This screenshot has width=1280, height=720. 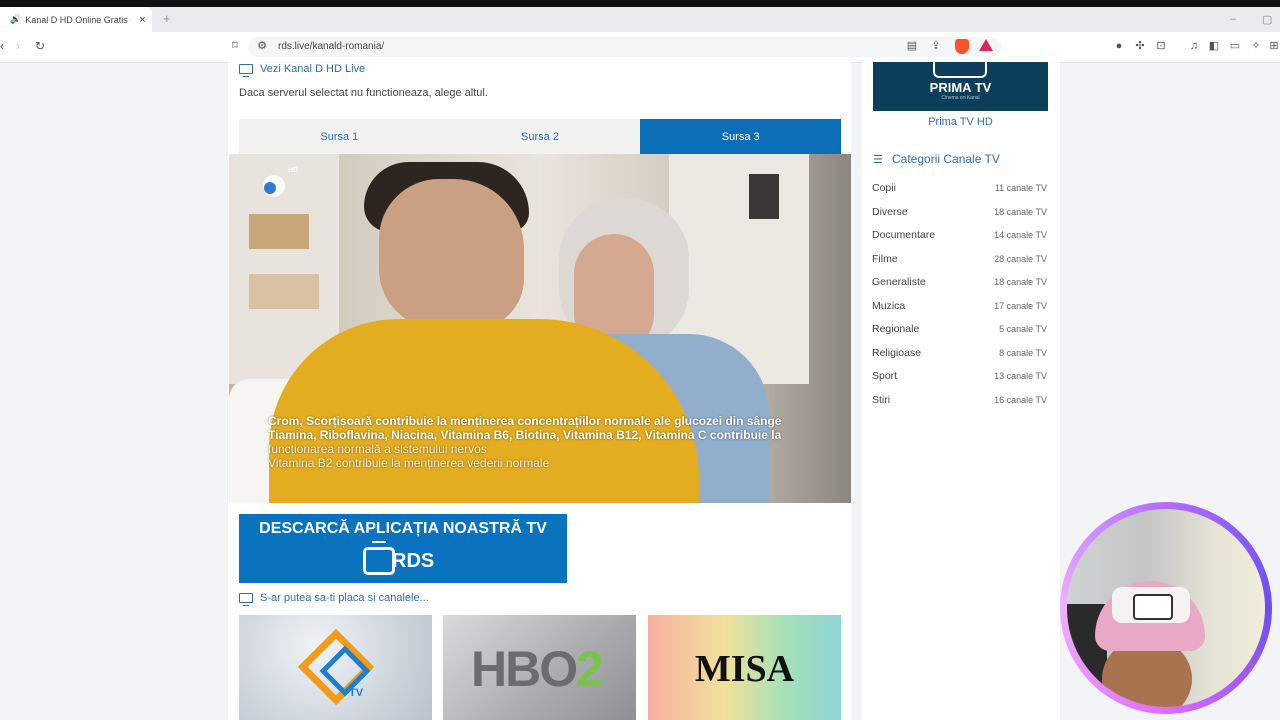 What do you see at coordinates (959, 400) in the screenshot?
I see `category-item: Stiri 16 canale TV` at bounding box center [959, 400].